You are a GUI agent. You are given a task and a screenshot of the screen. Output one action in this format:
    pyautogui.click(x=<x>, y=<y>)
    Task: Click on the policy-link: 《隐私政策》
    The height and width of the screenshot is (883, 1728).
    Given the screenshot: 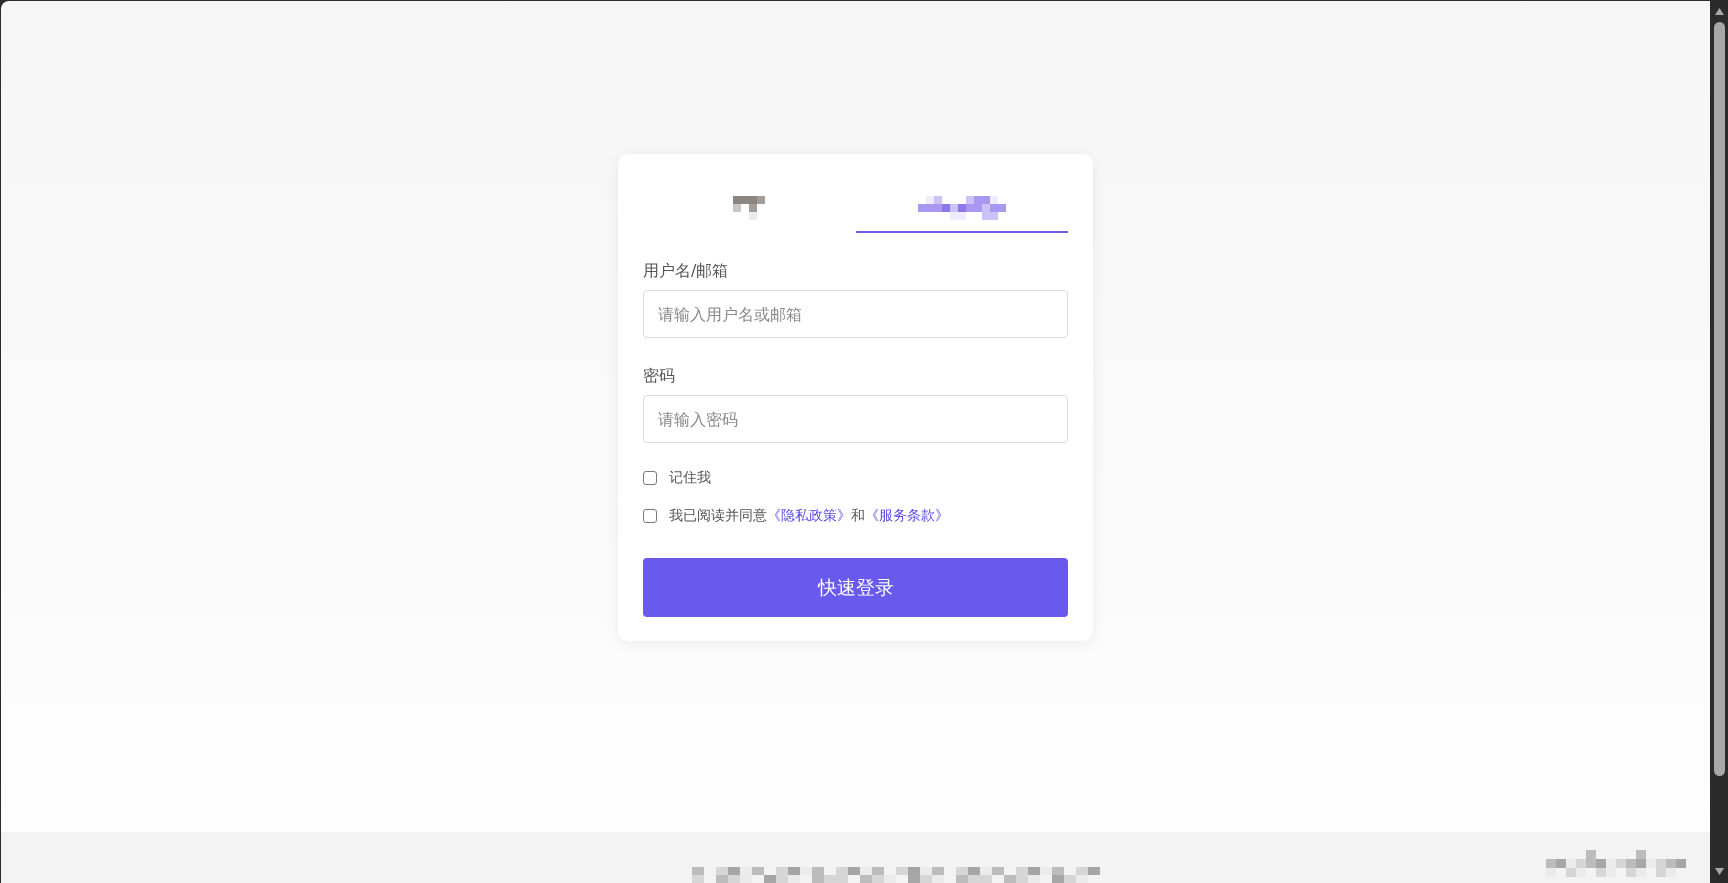 What is the action you would take?
    pyautogui.click(x=809, y=515)
    